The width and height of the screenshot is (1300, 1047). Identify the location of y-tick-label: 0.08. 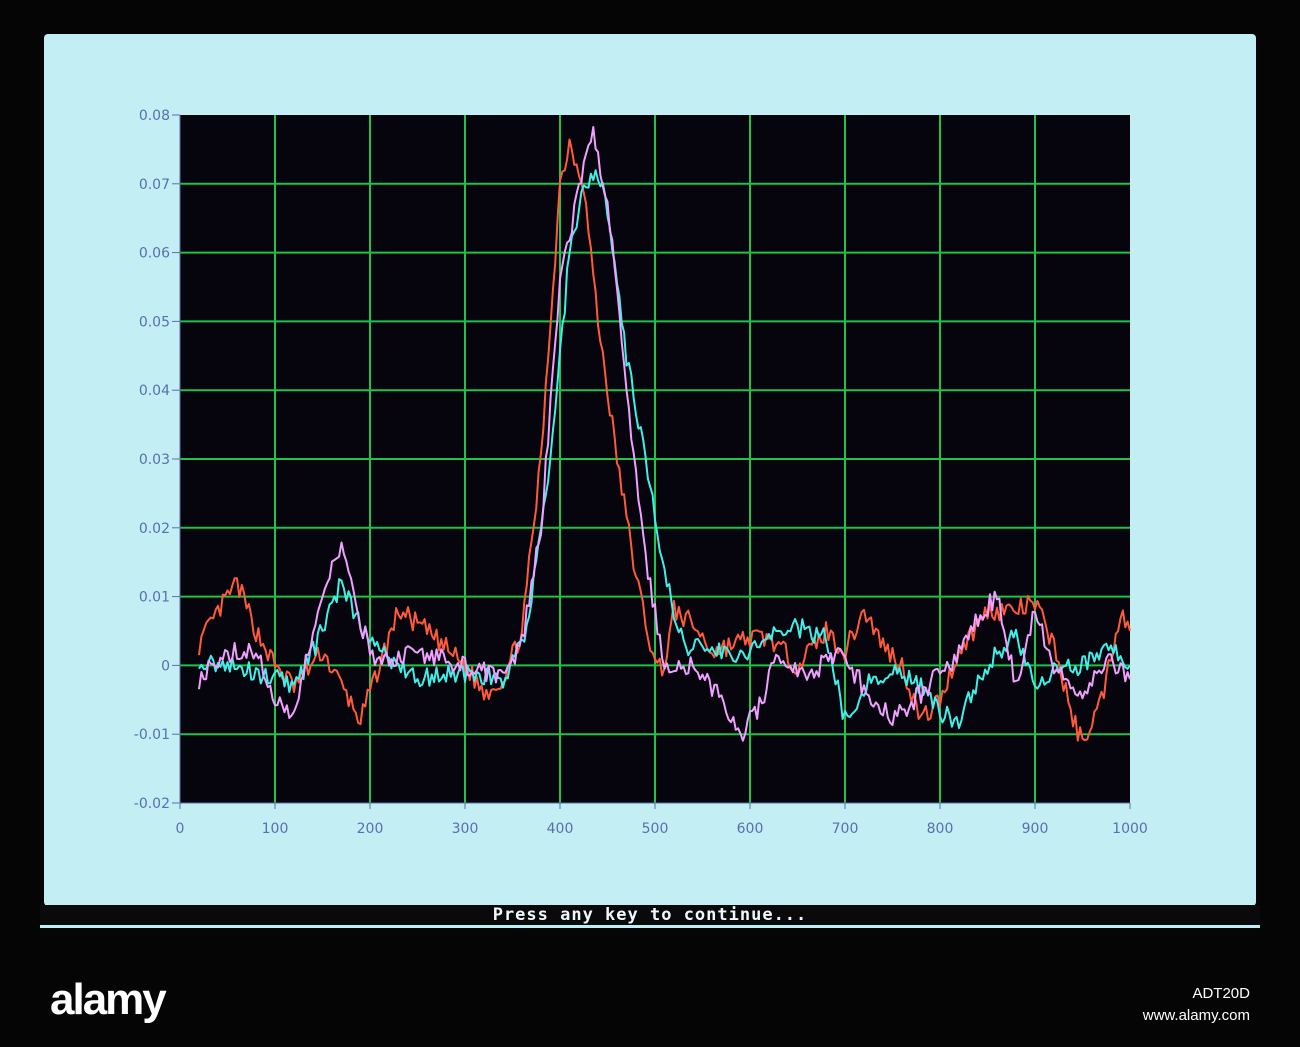
(154, 116).